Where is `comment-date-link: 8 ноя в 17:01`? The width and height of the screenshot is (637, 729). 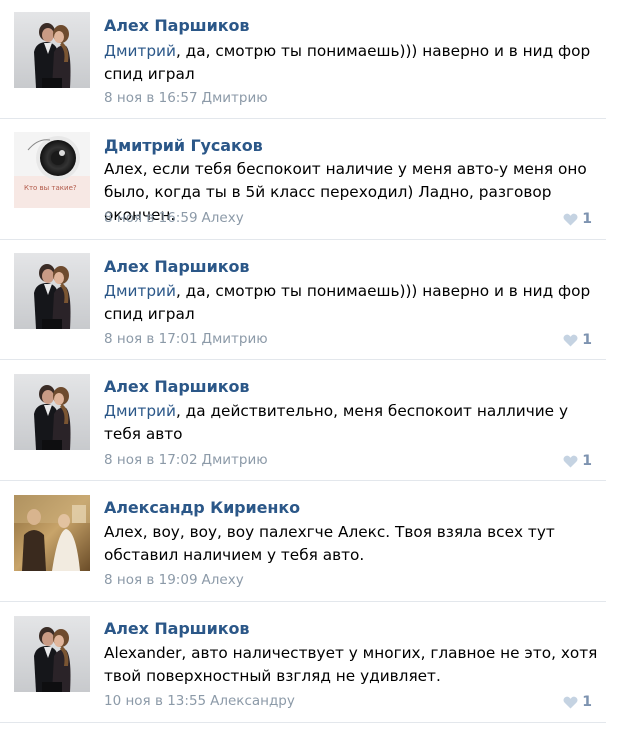
comment-date-link: 8 ноя в 17:01 is located at coordinates (151, 339).